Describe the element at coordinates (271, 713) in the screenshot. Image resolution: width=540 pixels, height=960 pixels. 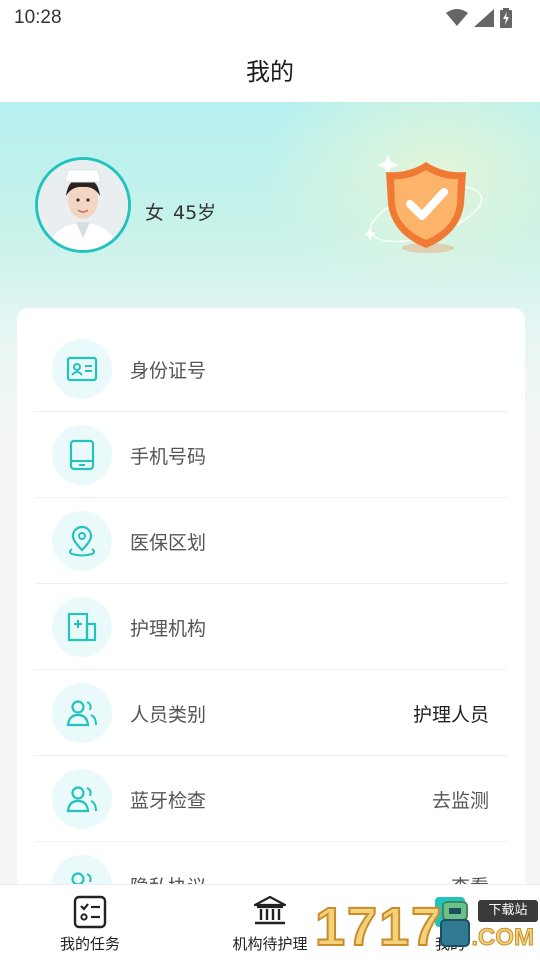
I see `menu-row-personnel-type: 人员类别 护理人员` at that location.